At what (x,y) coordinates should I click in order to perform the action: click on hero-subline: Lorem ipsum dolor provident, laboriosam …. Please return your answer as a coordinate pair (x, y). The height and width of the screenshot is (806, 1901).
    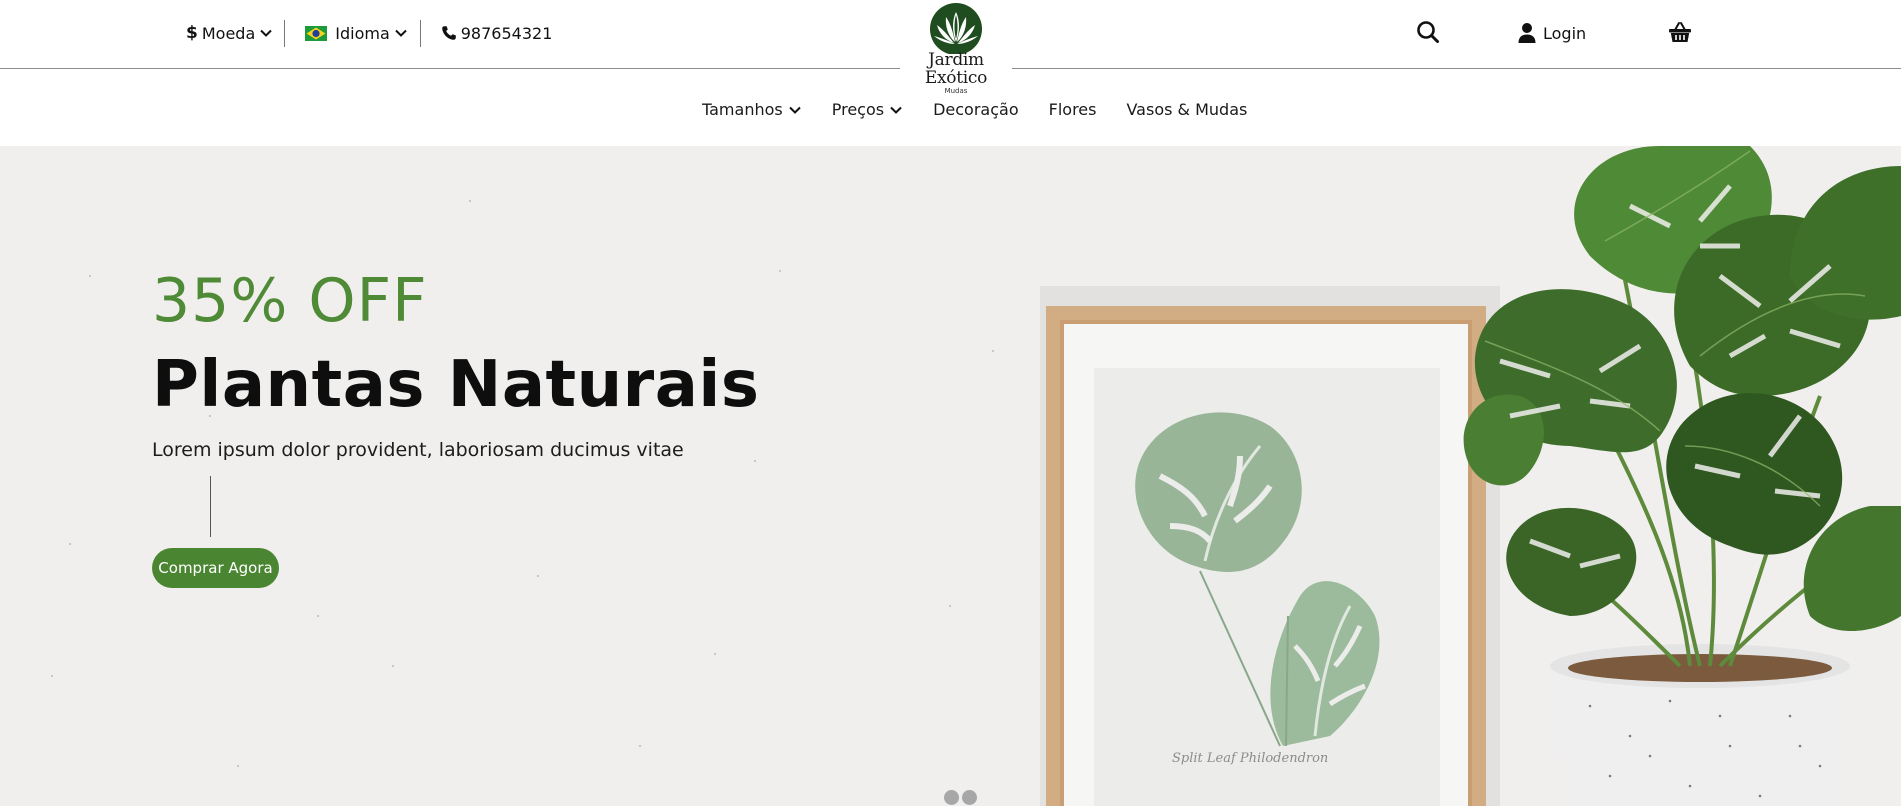
    Looking at the image, I should click on (418, 450).